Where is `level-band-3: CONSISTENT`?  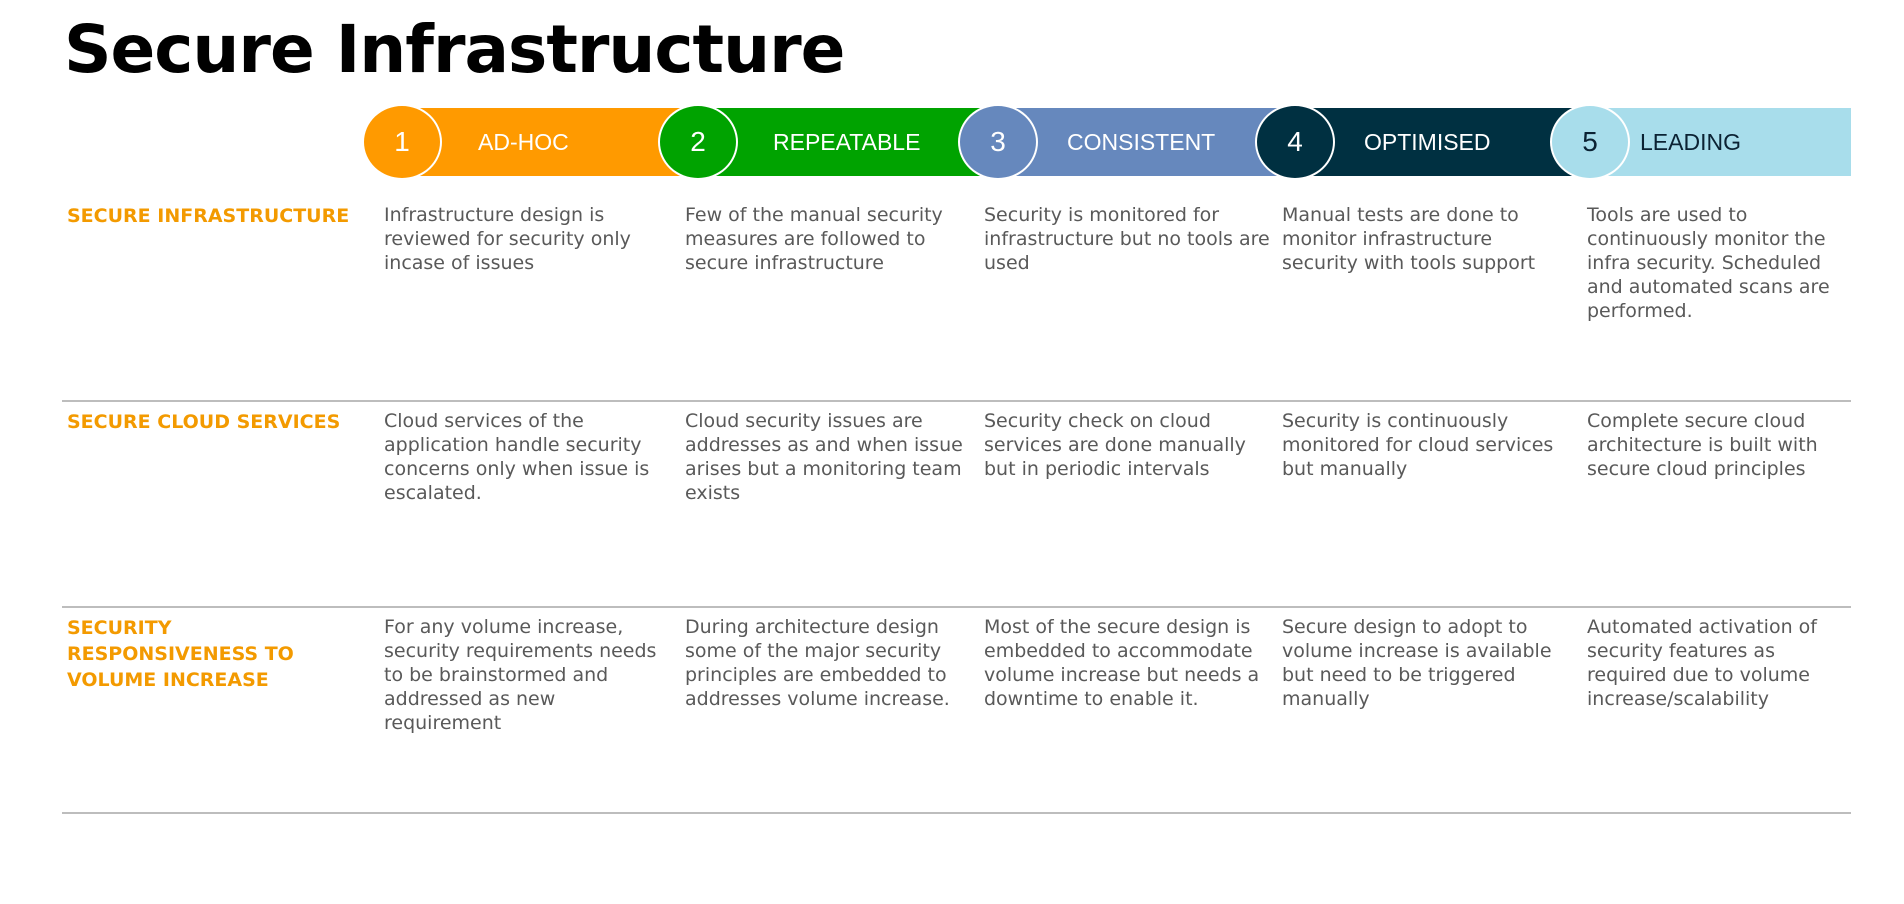 level-band-3: CONSISTENT is located at coordinates (1145, 142).